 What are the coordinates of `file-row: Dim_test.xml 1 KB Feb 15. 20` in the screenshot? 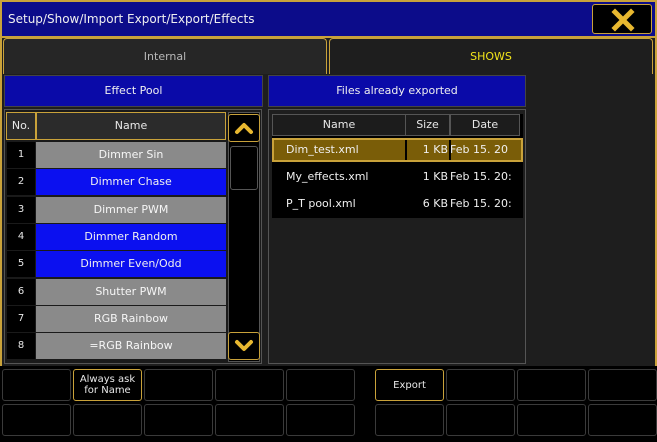 It's located at (397, 150).